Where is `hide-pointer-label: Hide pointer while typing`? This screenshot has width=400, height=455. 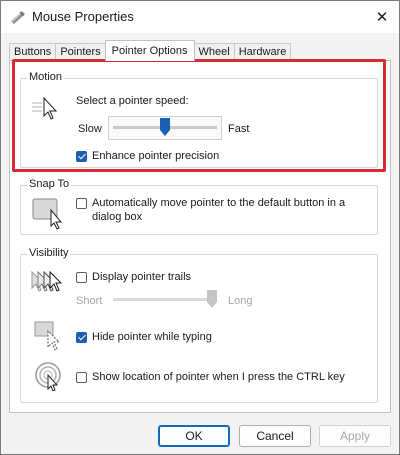 hide-pointer-label: Hide pointer while typing is located at coordinates (152, 337).